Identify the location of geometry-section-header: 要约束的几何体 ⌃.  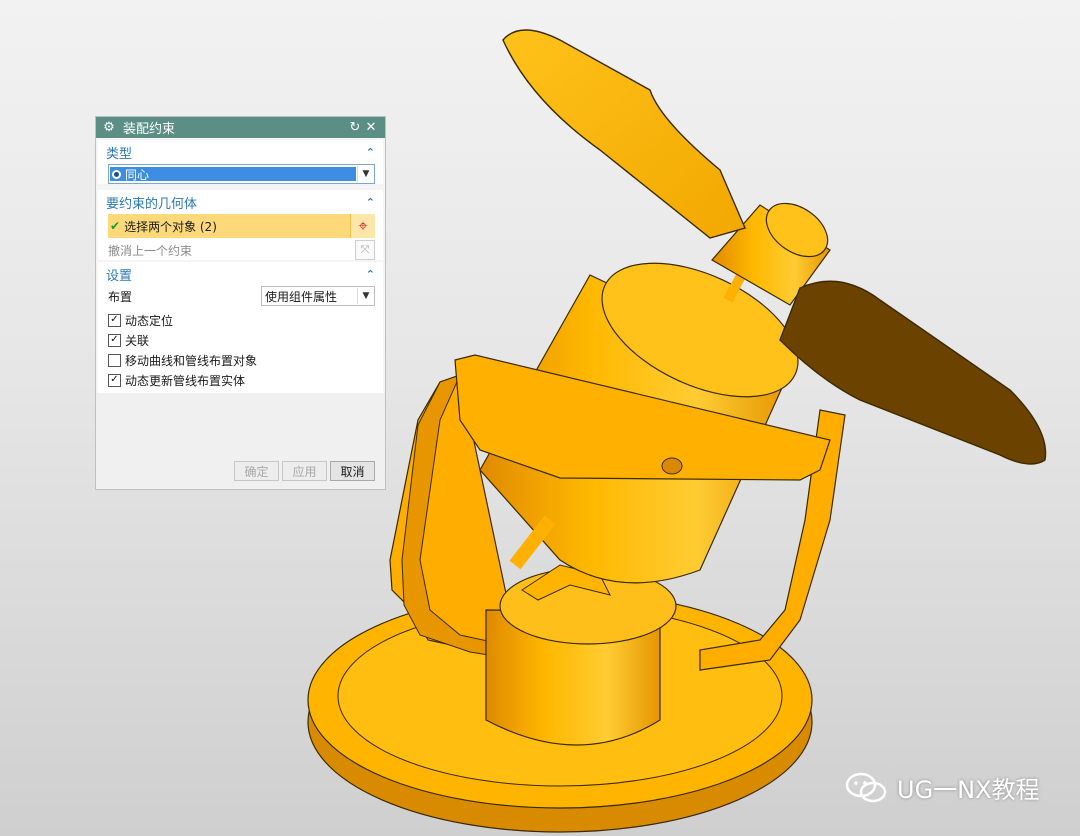
(240, 202).